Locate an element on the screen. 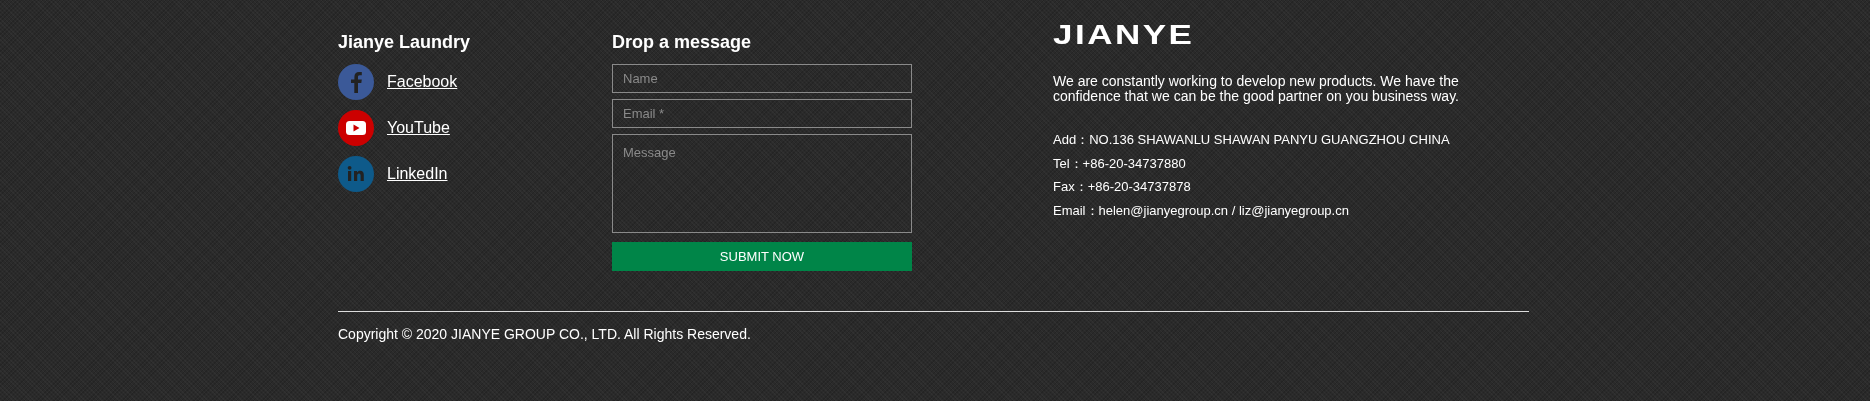 The image size is (1870, 401). input-field: Email * is located at coordinates (762, 113).